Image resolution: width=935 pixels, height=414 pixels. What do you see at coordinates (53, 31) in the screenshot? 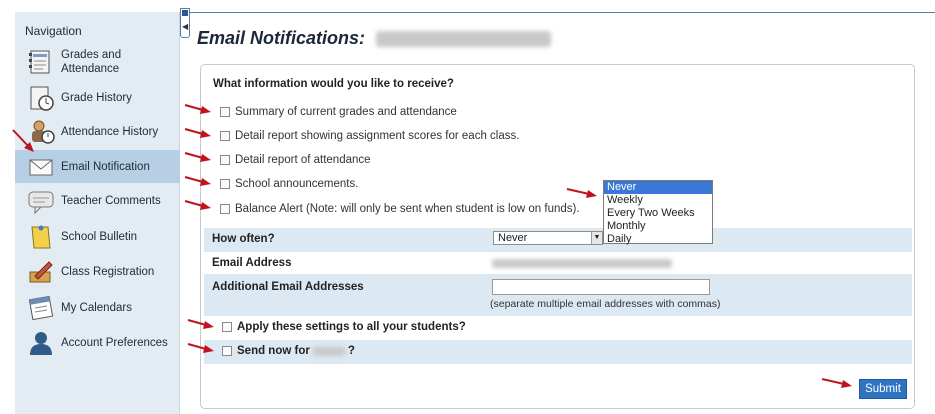
I see `nav-title: Navigation` at bounding box center [53, 31].